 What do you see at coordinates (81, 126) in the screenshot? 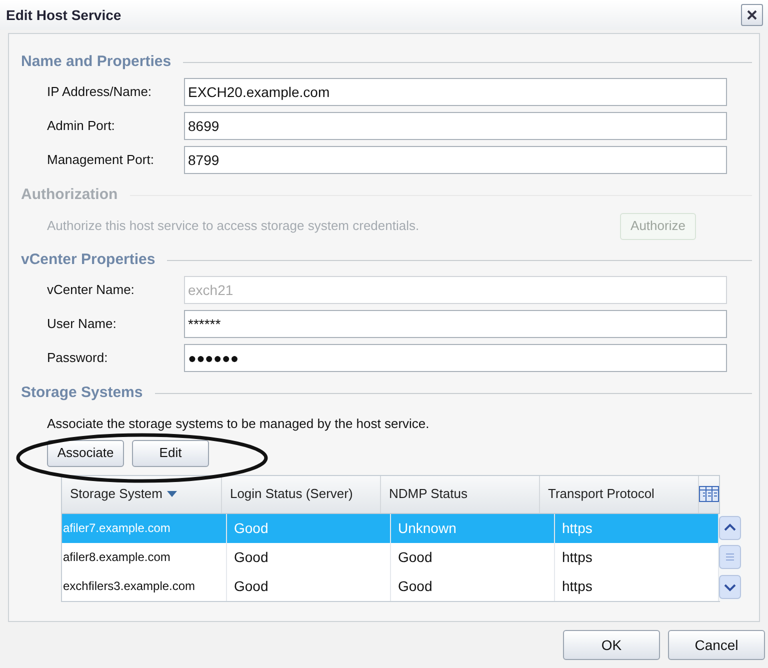
I see `field-label: Admin Port:` at bounding box center [81, 126].